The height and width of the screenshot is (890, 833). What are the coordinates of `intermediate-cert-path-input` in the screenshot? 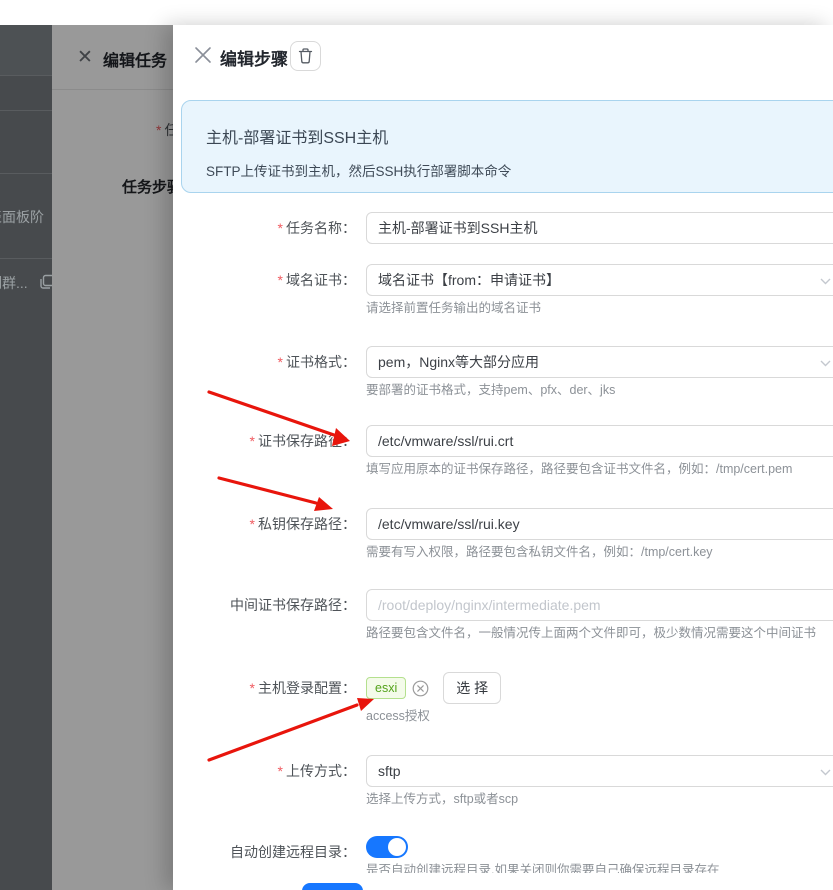 It's located at (600, 605).